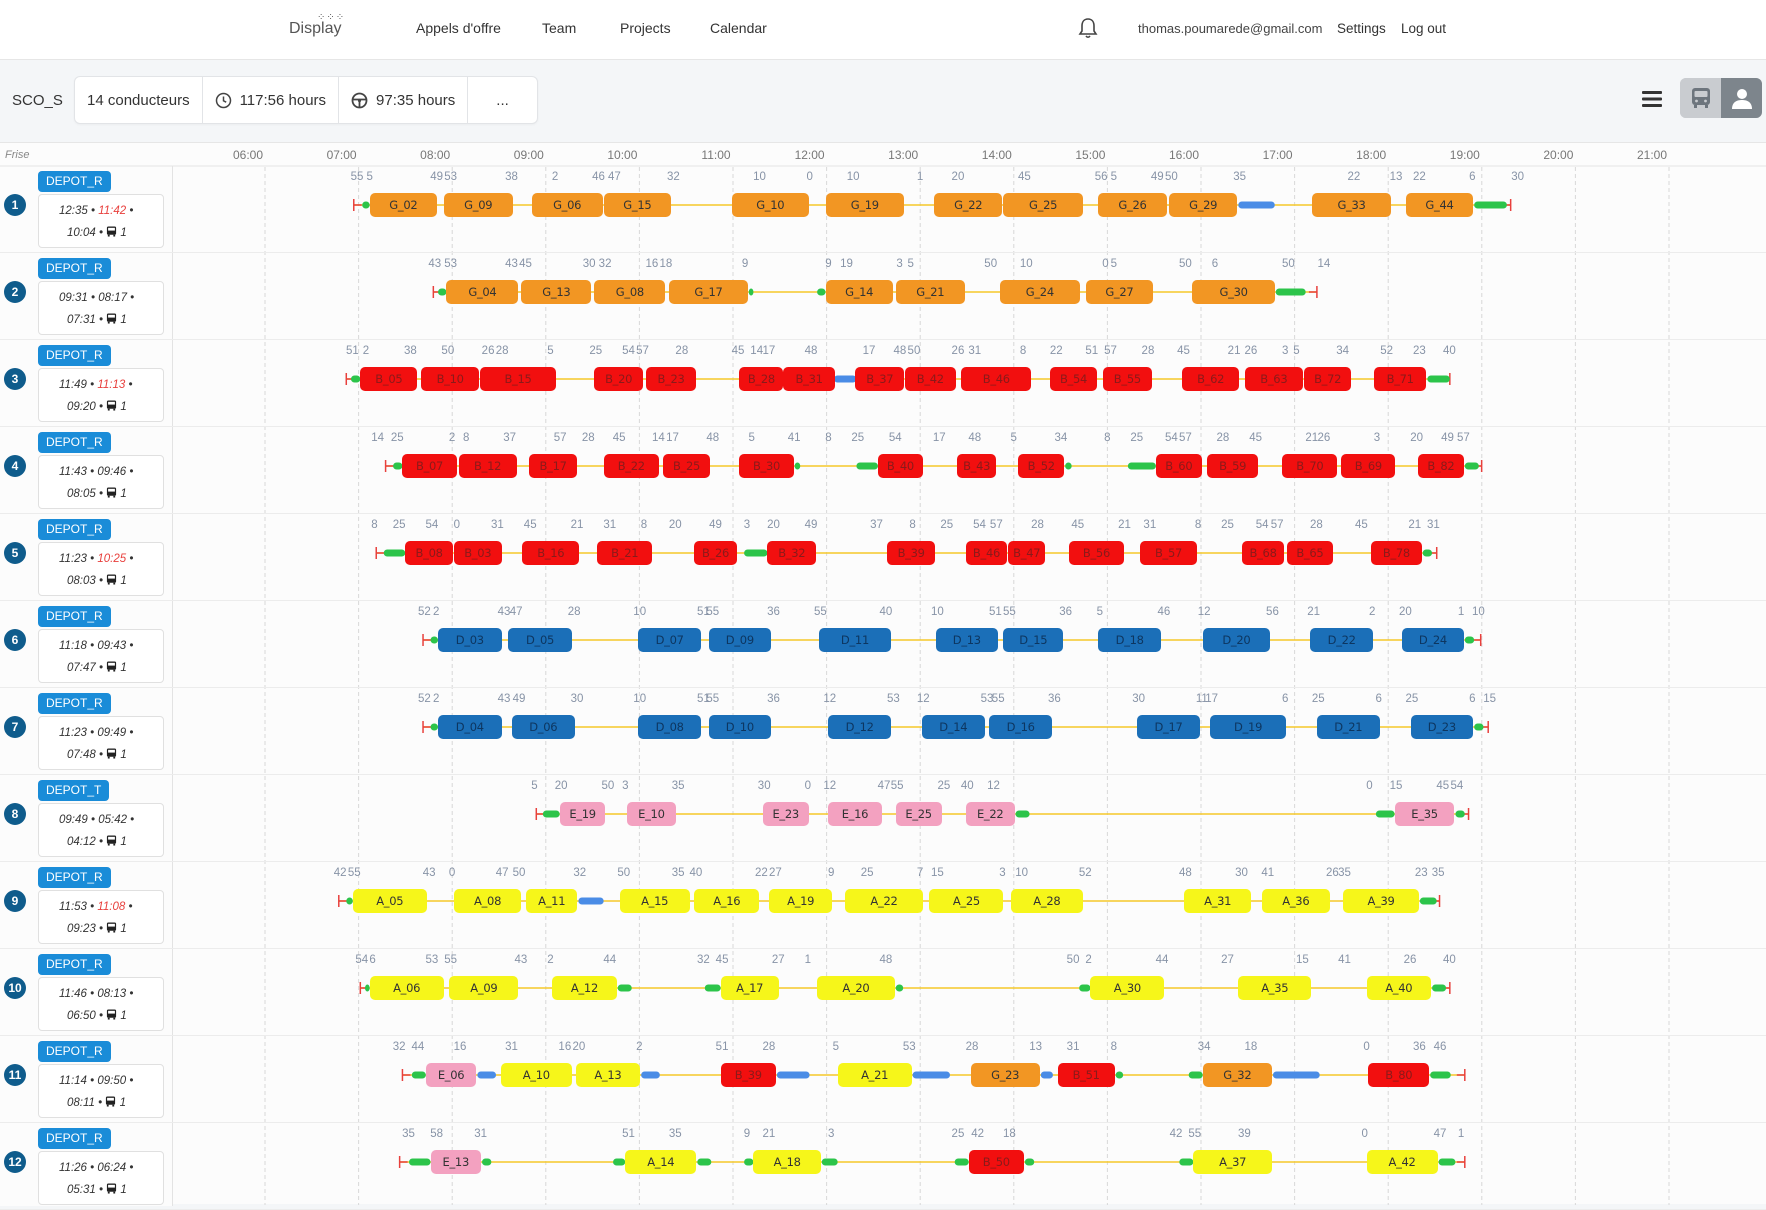  I want to click on trip-block: B_05, so click(389, 379).